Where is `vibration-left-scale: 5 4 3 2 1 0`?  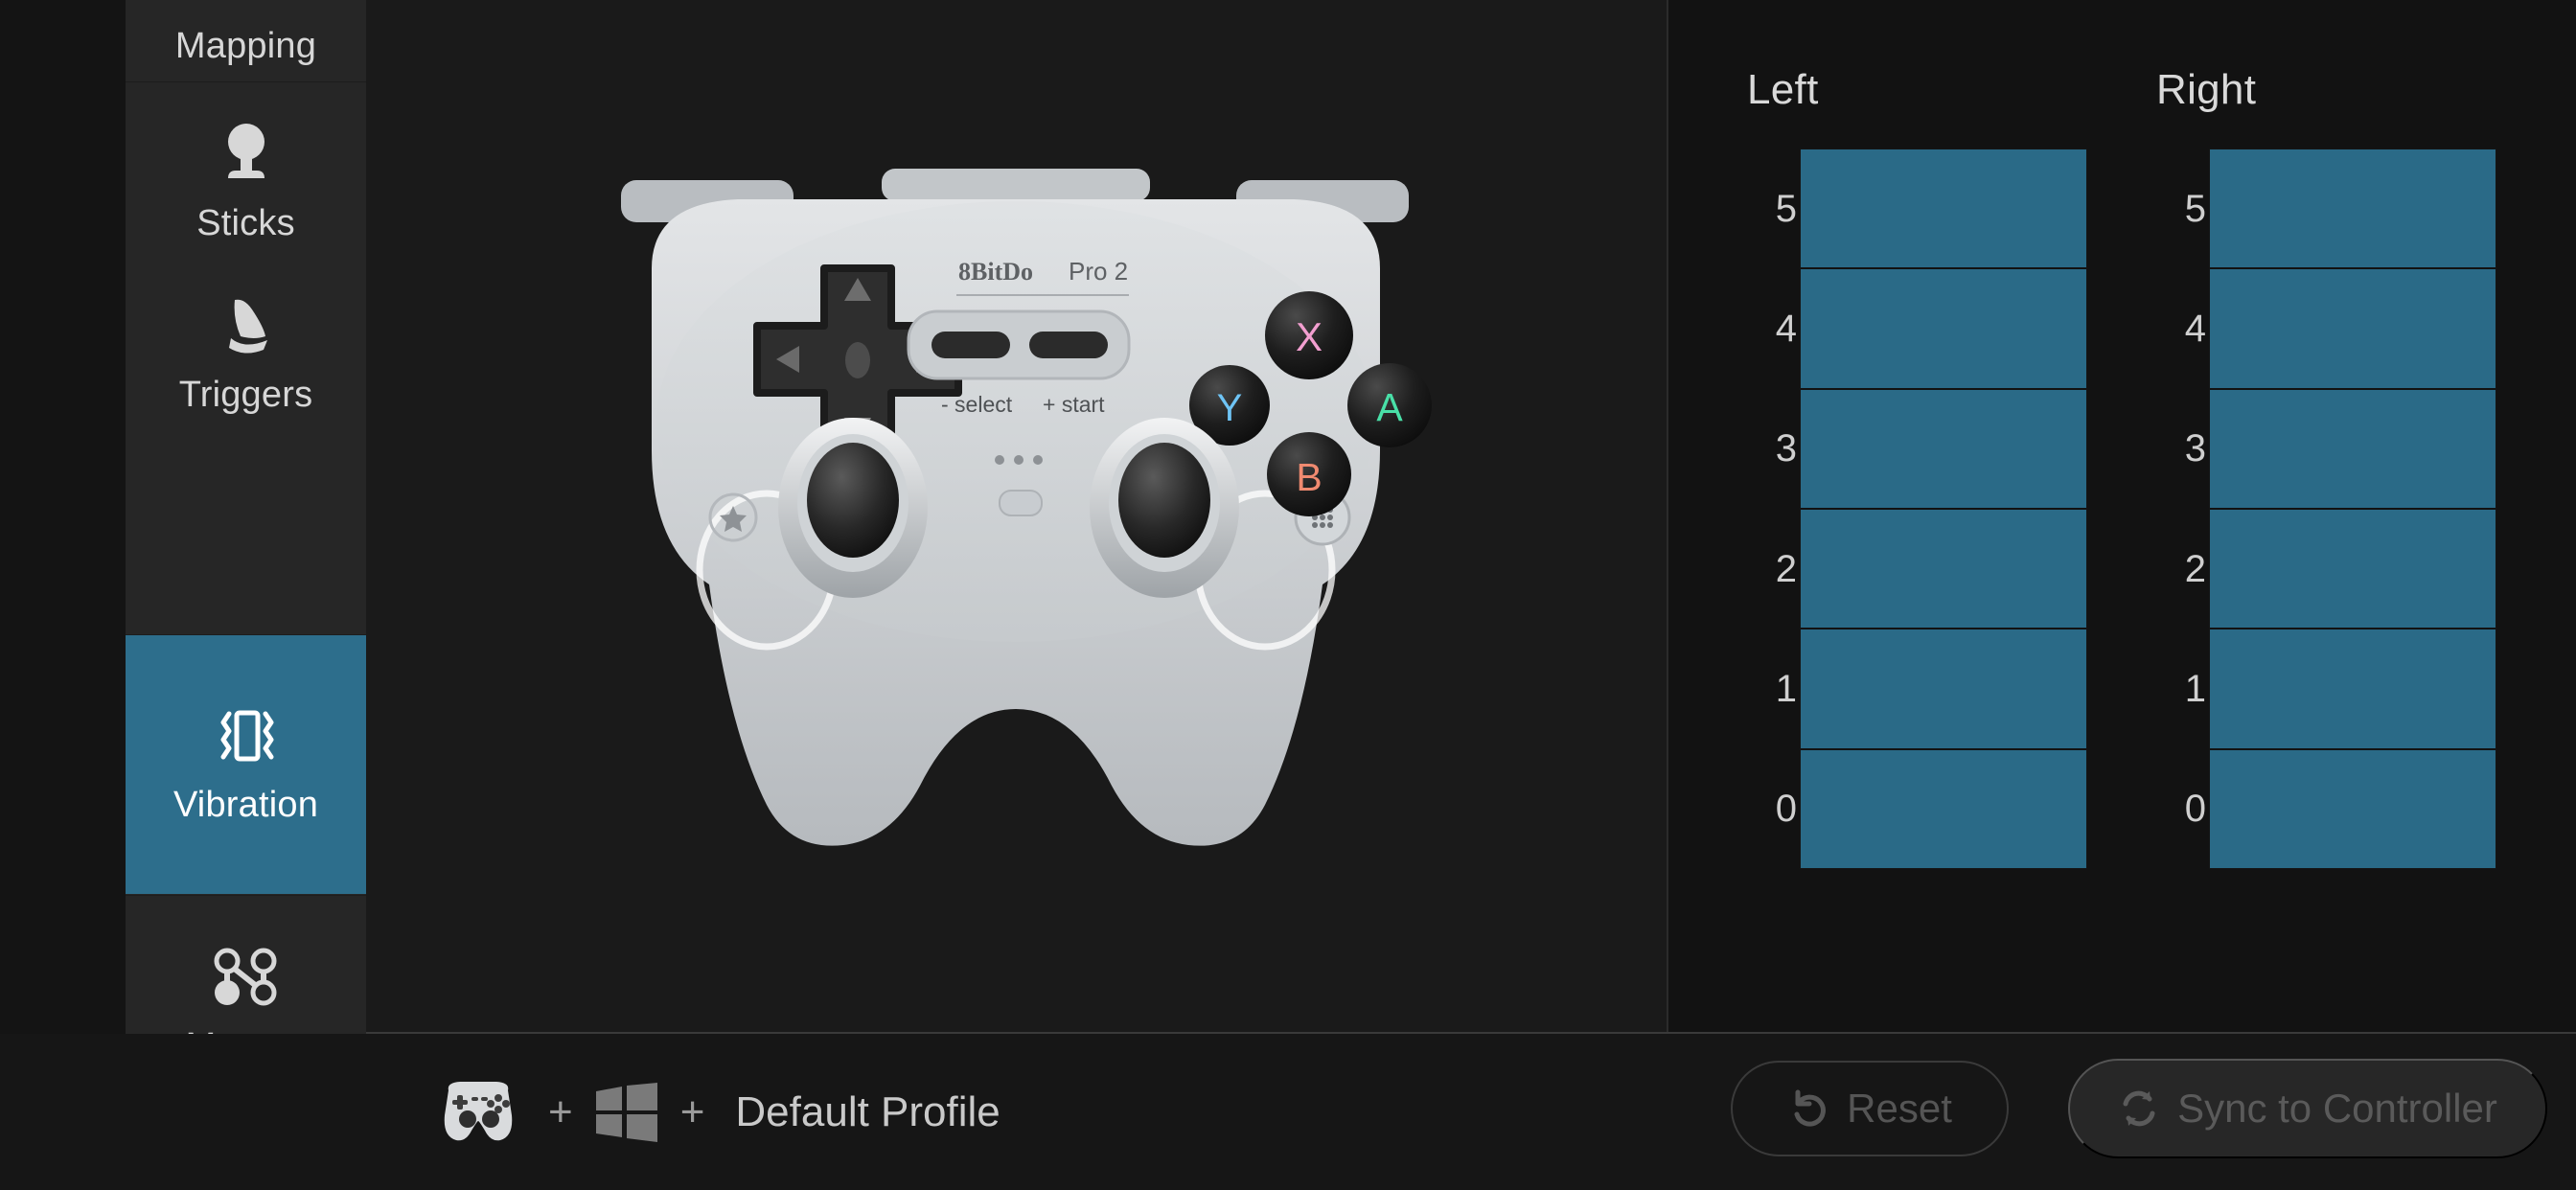
vibration-left-scale: 5 4 3 2 1 0 is located at coordinates (1768, 509).